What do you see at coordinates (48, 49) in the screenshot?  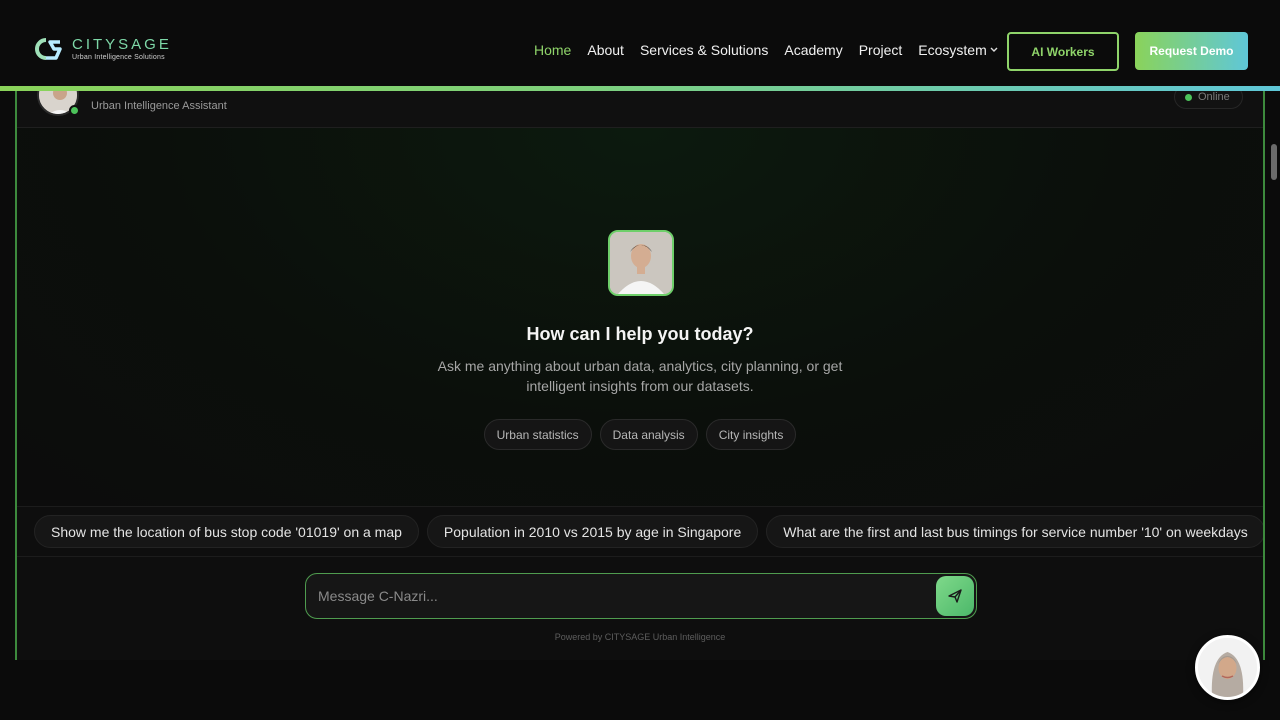 I see `citysage-logo-icon` at bounding box center [48, 49].